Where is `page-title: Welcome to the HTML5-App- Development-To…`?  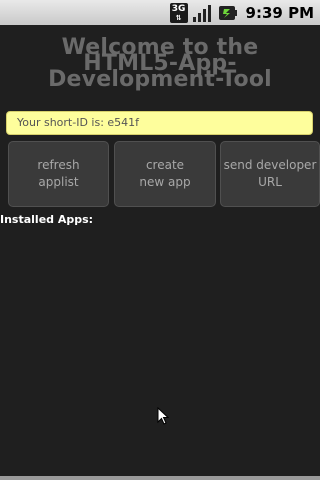
page-title: Welcome to the HTML5-App- Development-To… is located at coordinates (160, 64).